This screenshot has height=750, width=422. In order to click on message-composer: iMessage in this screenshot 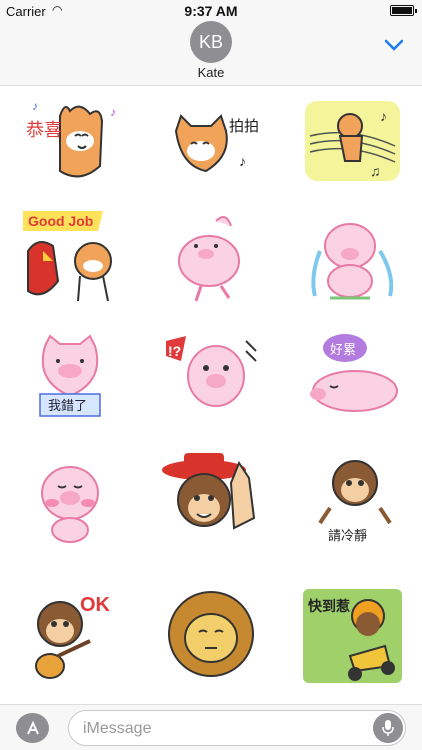, I will do `click(211, 727)`.